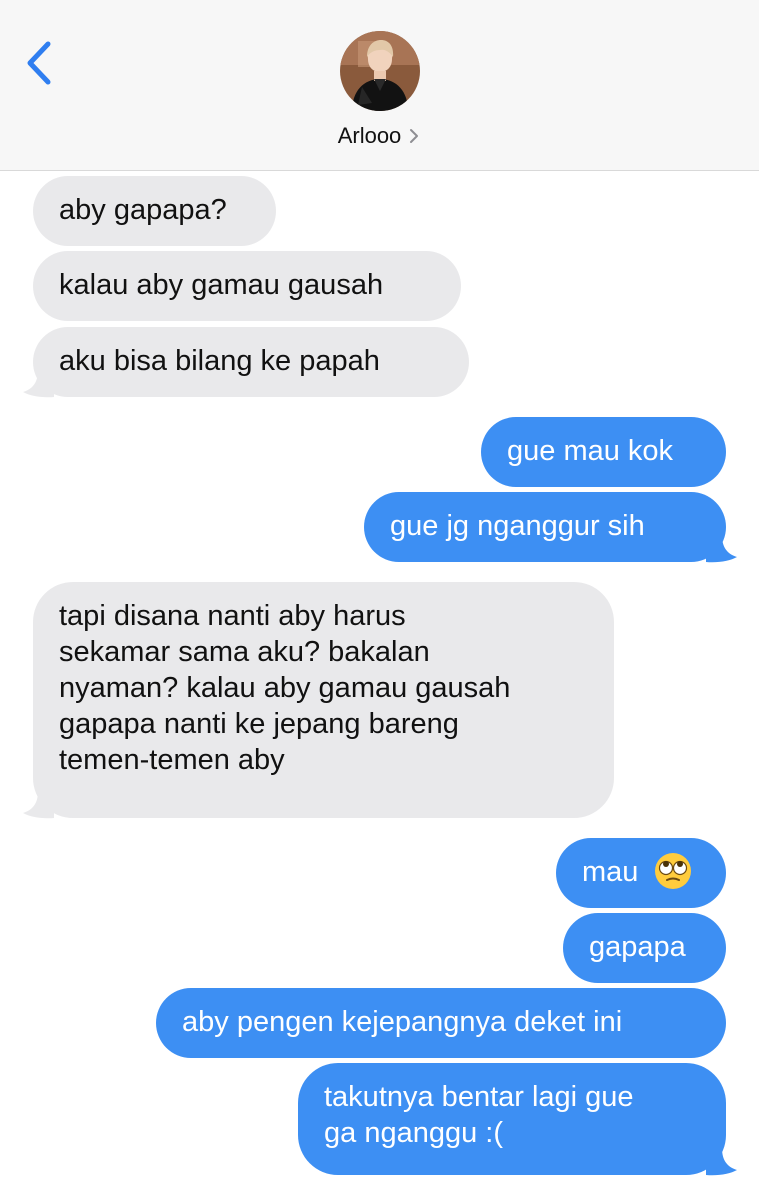 The image size is (759, 1200). I want to click on message-bubble-outgoing: takutnya bentar lagi gue ga nganggu :(, so click(512, 1119).